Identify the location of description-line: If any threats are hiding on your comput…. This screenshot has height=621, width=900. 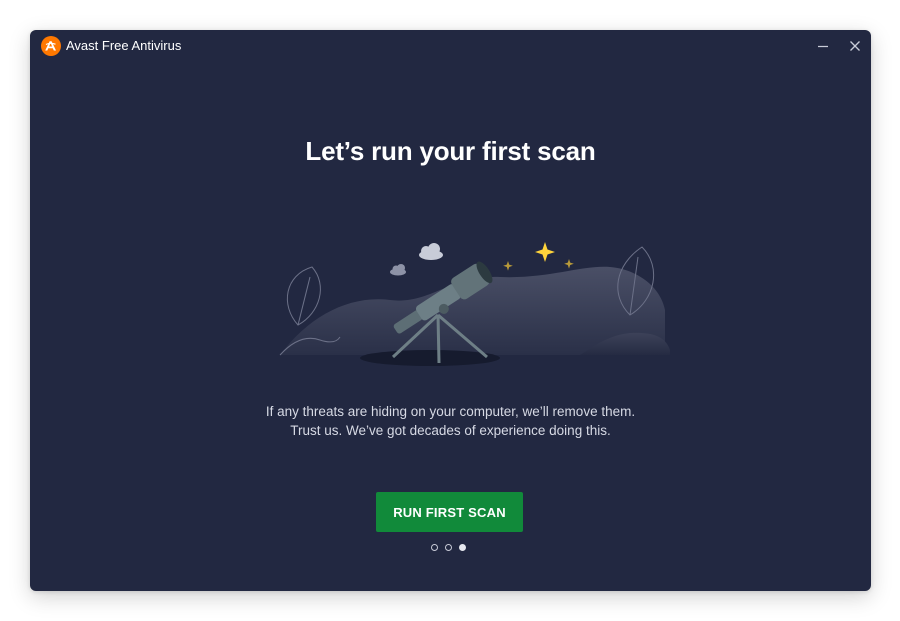
(450, 411).